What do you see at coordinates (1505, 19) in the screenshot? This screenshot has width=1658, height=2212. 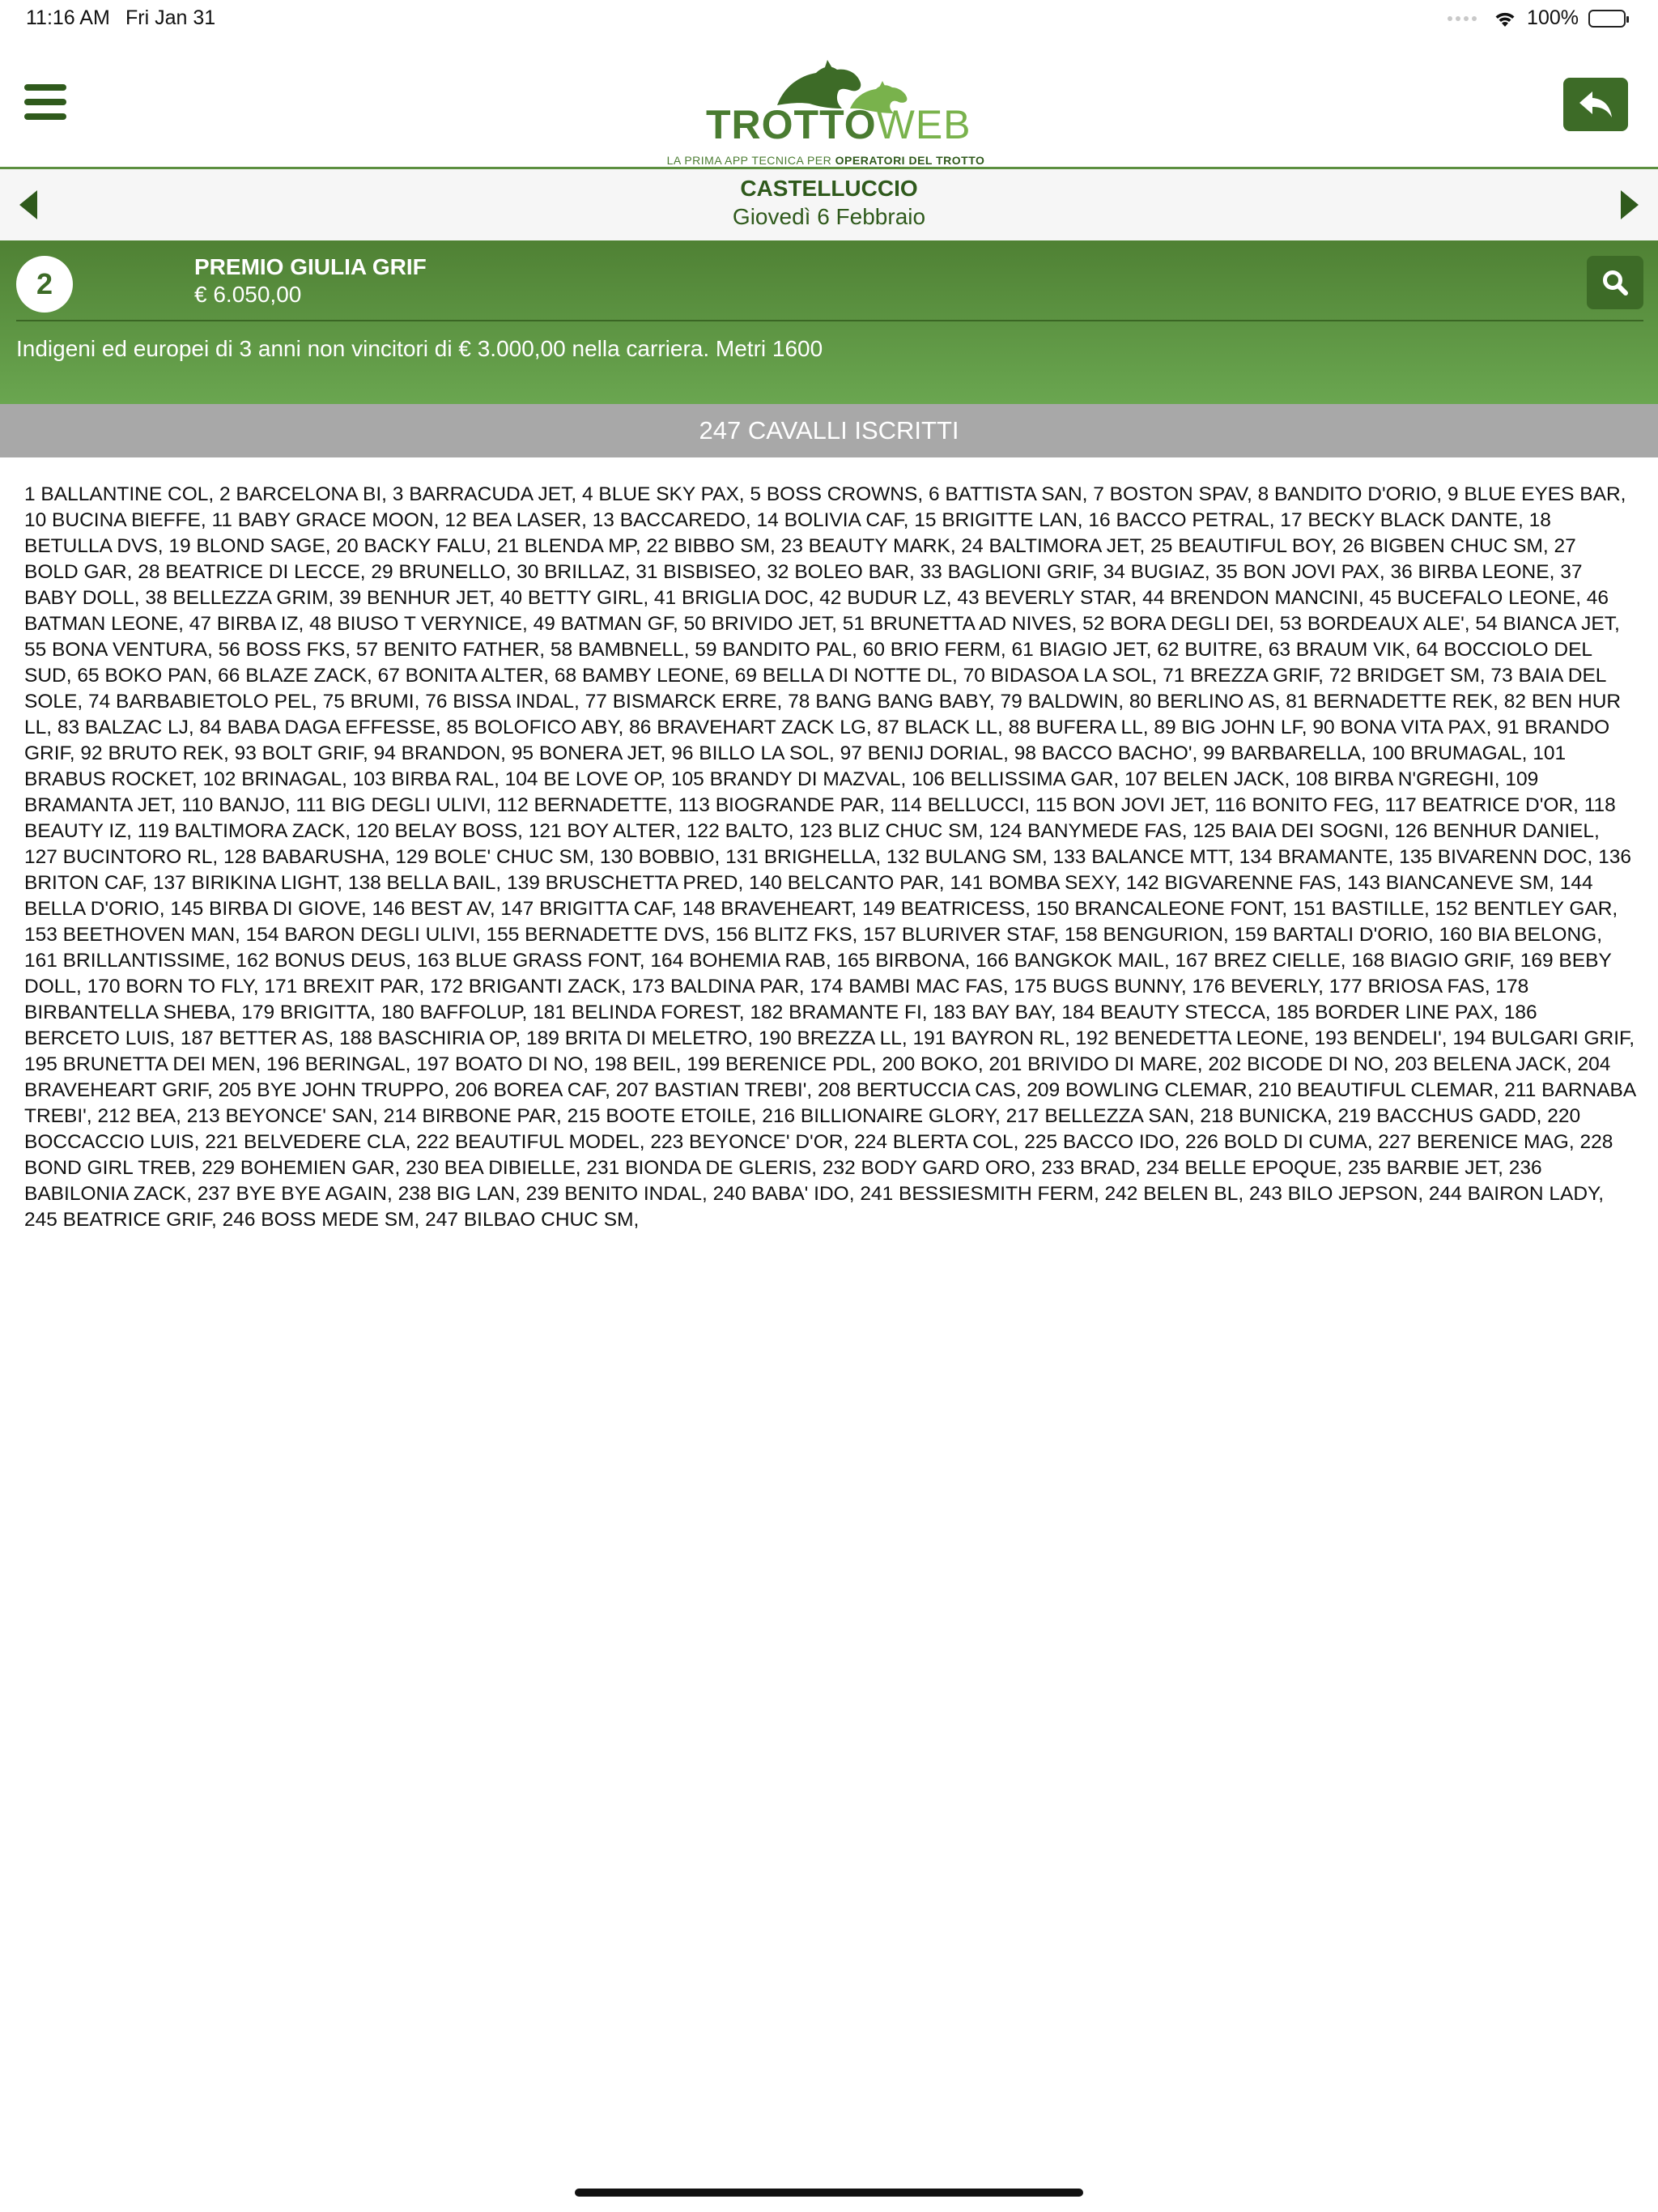 I see `wifi-icon` at bounding box center [1505, 19].